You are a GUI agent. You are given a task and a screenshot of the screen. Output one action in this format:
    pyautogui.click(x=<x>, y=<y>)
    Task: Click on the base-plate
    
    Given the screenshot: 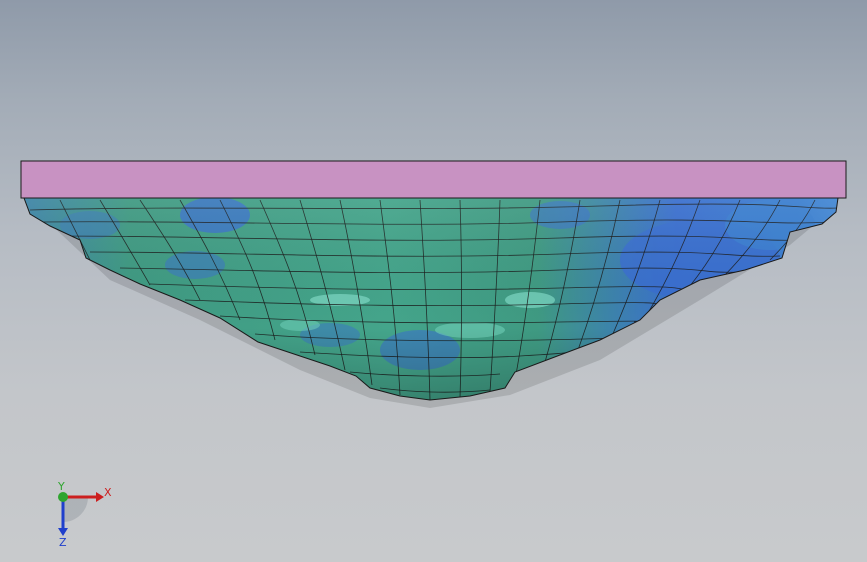 What is the action you would take?
    pyautogui.click(x=433, y=179)
    